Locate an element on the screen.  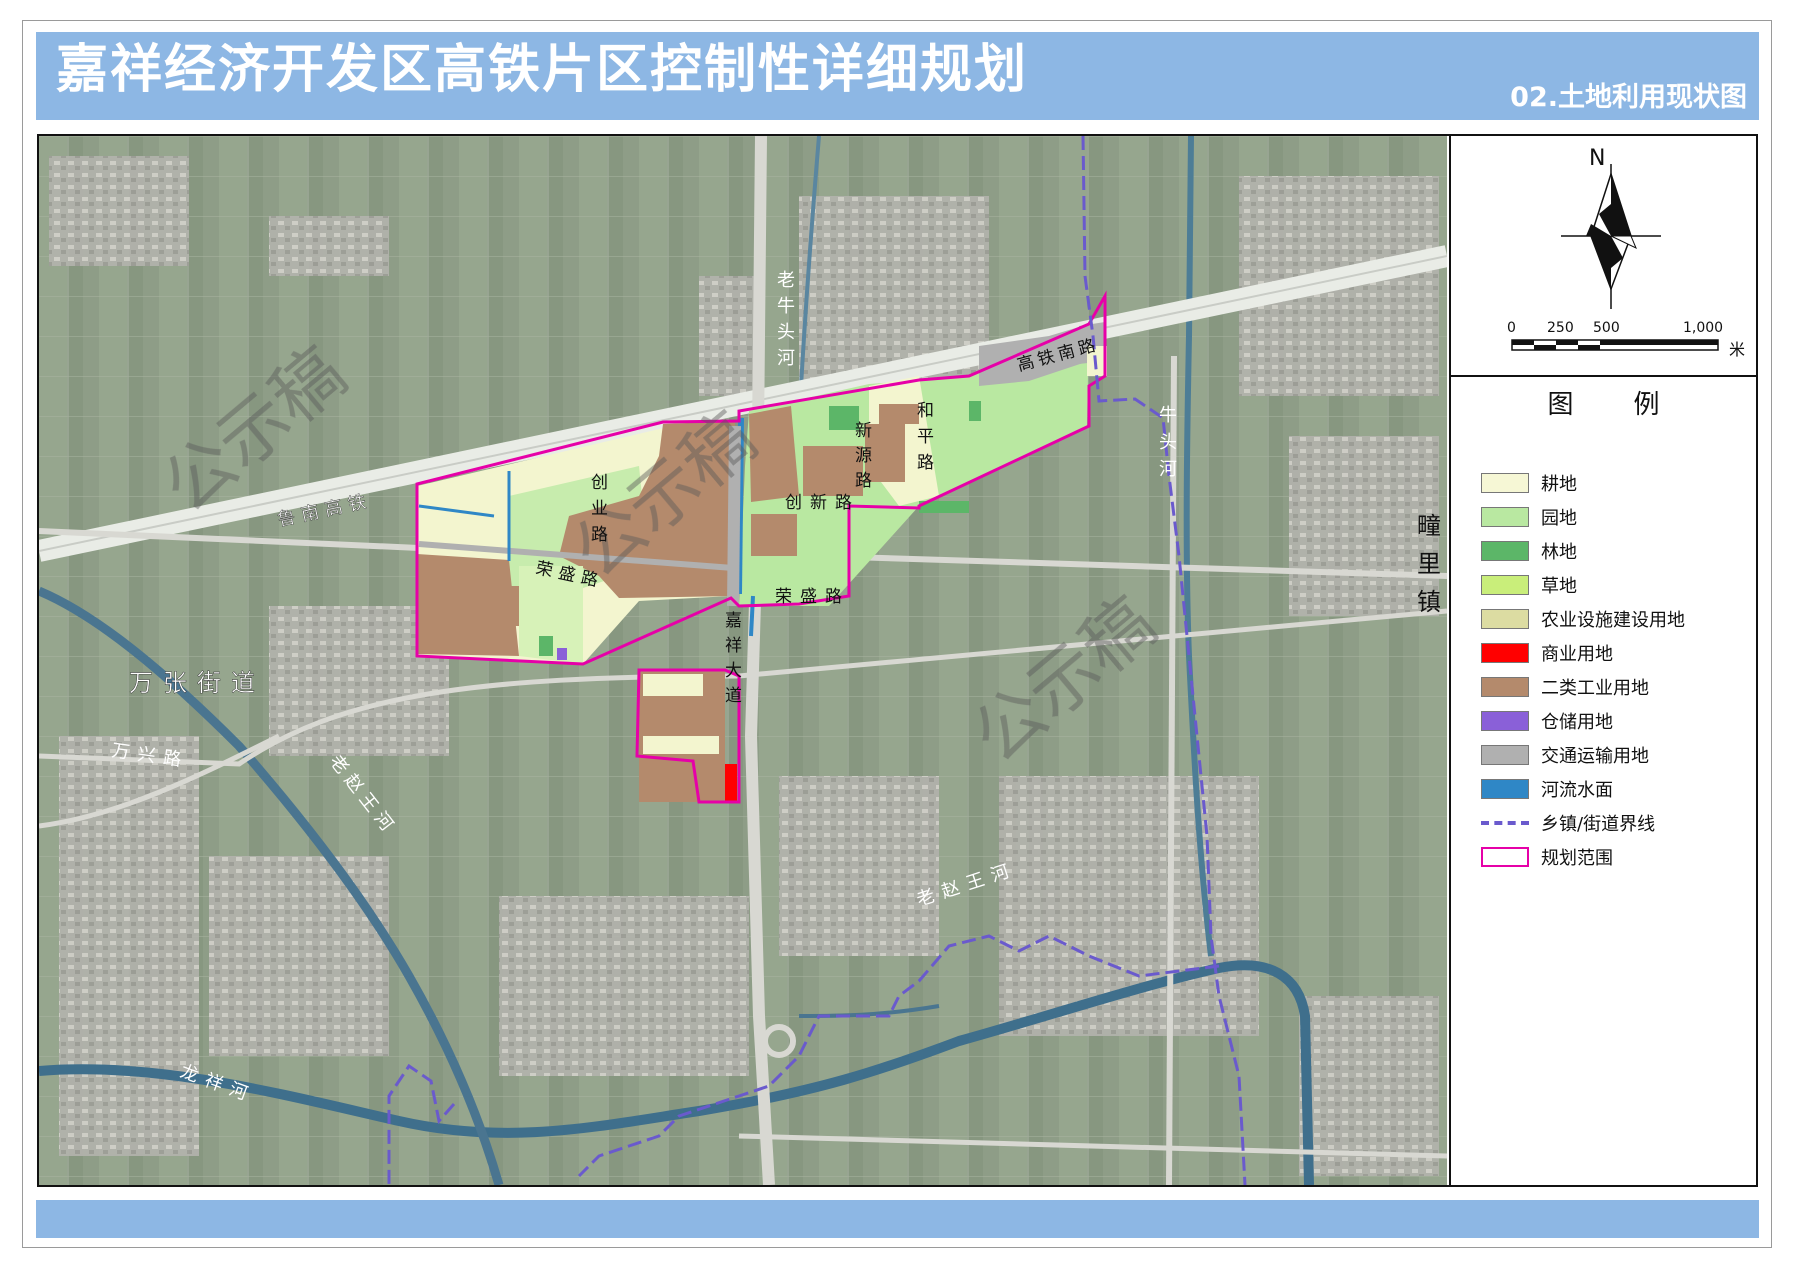
scale-tick-0: 0 is located at coordinates (1511, 328).